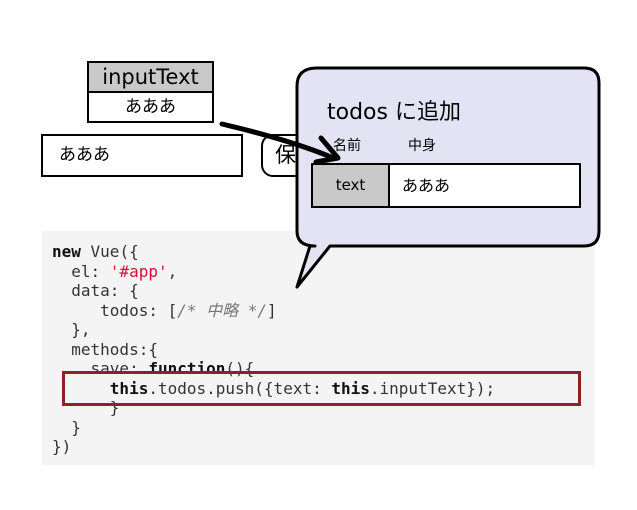 This screenshot has width=637, height=510. I want to click on column-header-content: 中身, so click(422, 146).